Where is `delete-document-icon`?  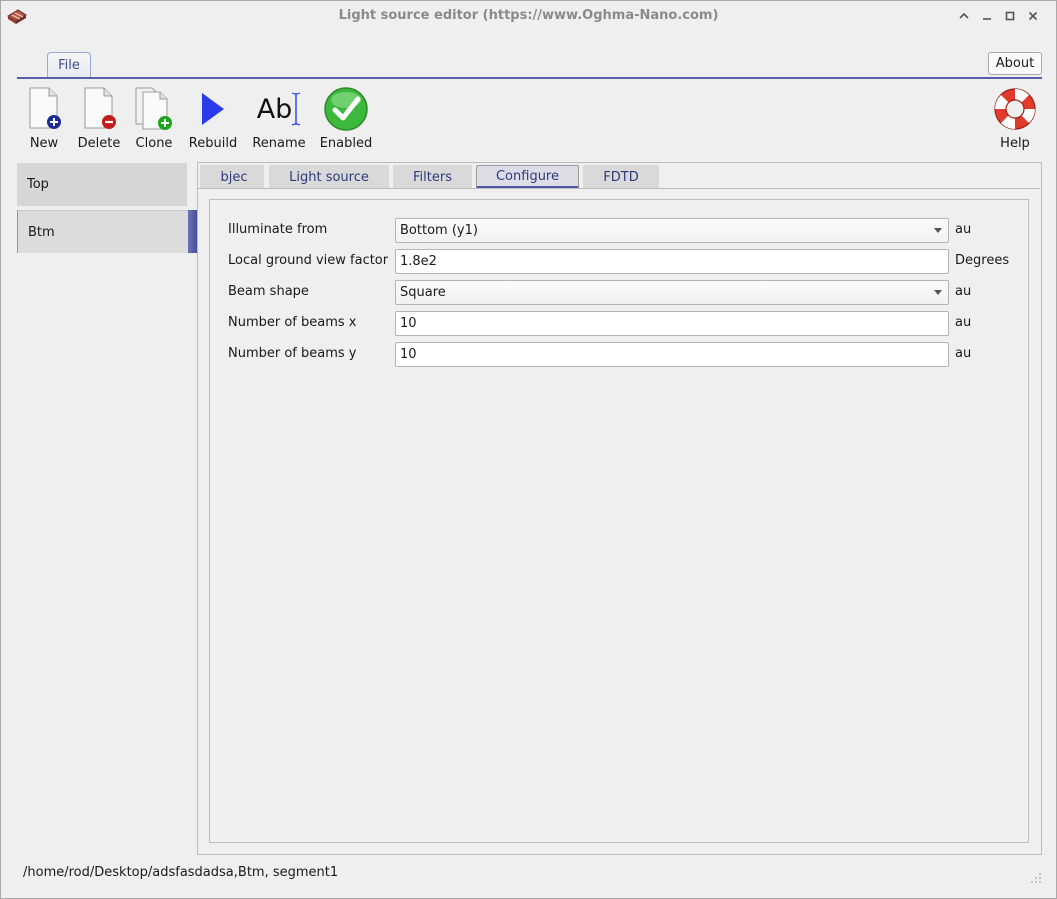 delete-document-icon is located at coordinates (100, 108).